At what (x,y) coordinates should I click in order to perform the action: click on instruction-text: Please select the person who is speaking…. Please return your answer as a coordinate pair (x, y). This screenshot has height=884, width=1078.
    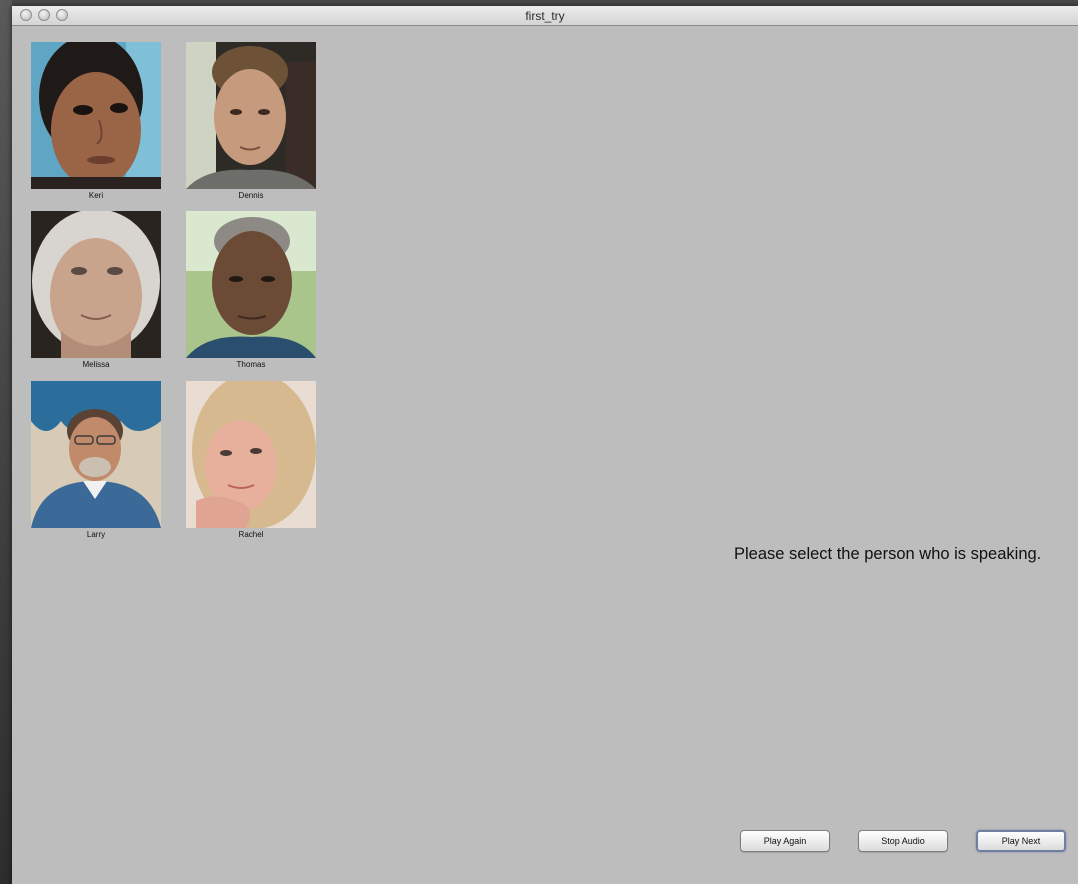
    Looking at the image, I should click on (888, 554).